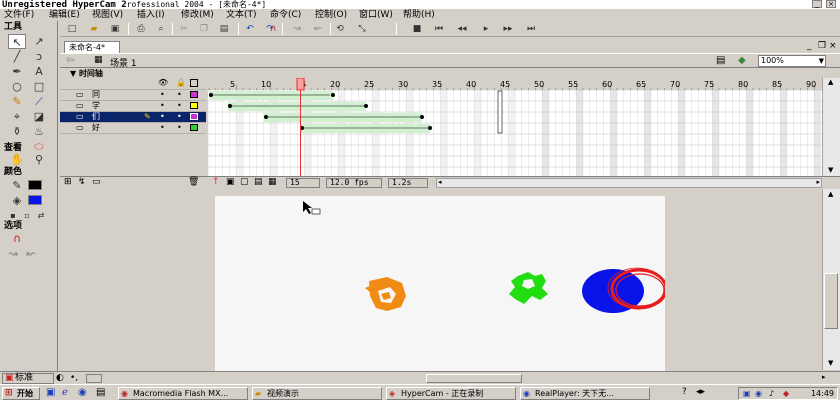 This screenshot has height=400, width=840. I want to click on fast-forward-icon: ⏭, so click(531, 29).